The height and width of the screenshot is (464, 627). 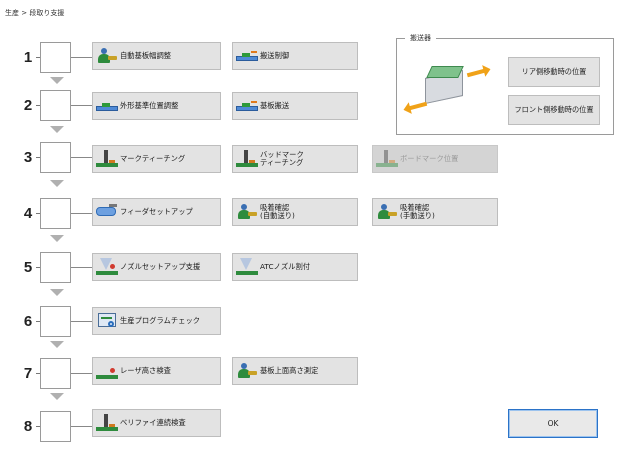 I want to click on laser-height-button: レーザ高さ検査, so click(x=156, y=371).